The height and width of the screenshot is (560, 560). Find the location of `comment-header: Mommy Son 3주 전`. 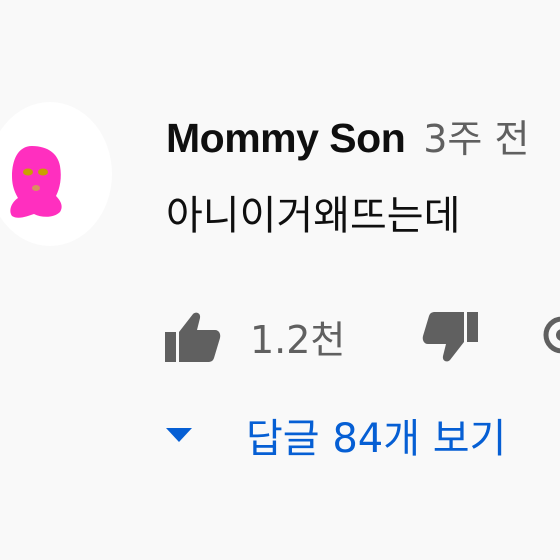

comment-header: Mommy Son 3주 전 is located at coordinates (347, 135).